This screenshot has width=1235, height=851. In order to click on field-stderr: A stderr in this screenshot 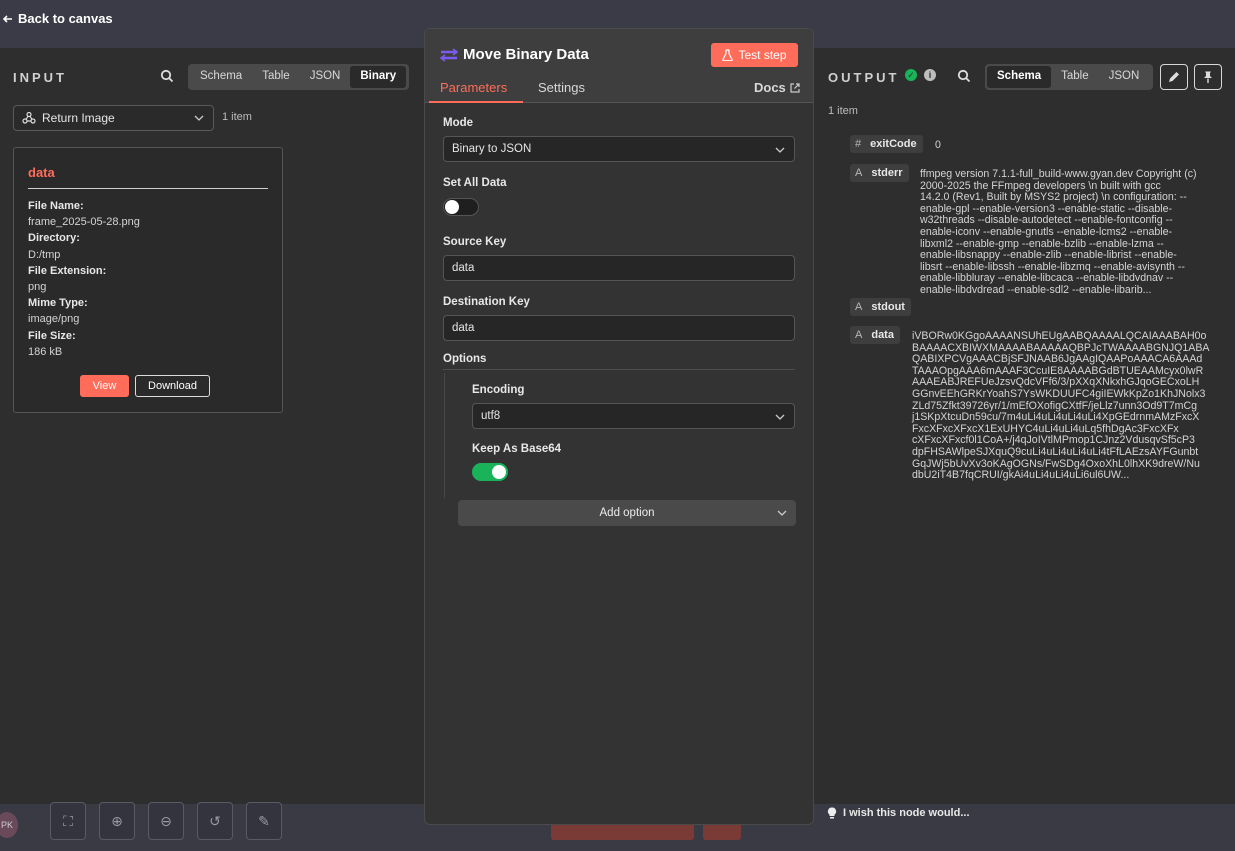, I will do `click(879, 173)`.